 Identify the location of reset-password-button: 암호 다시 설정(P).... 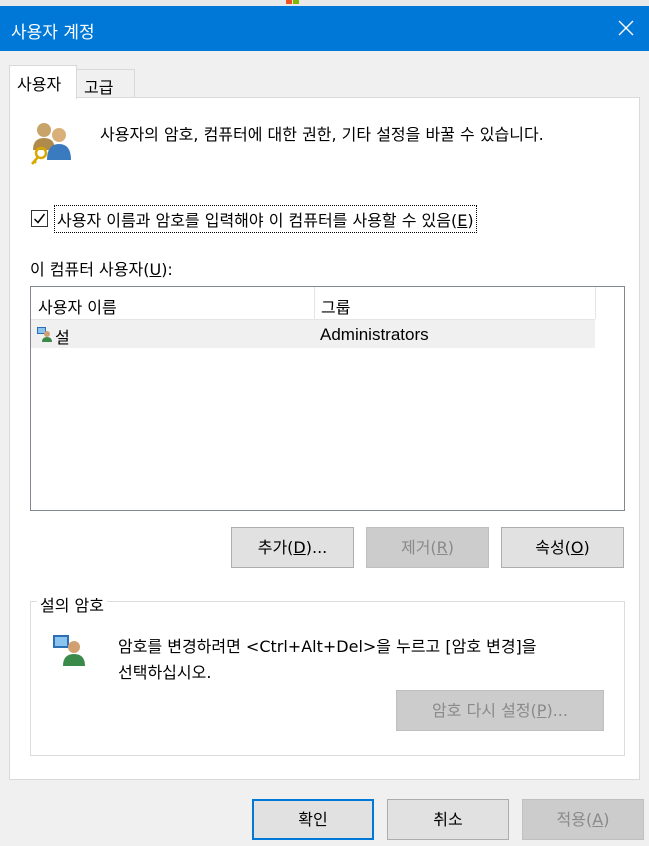
(500, 710).